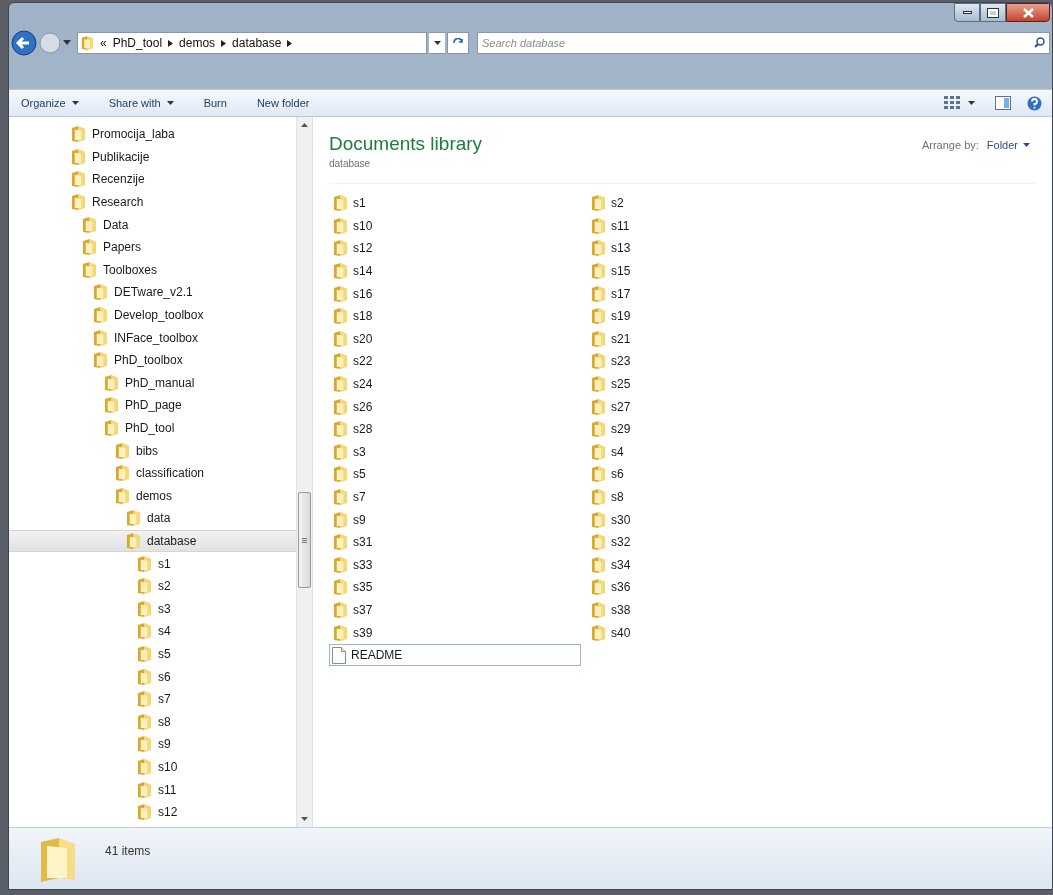 The width and height of the screenshot is (1053, 895). Describe the element at coordinates (713, 587) in the screenshot. I see `file-item: s36` at that location.